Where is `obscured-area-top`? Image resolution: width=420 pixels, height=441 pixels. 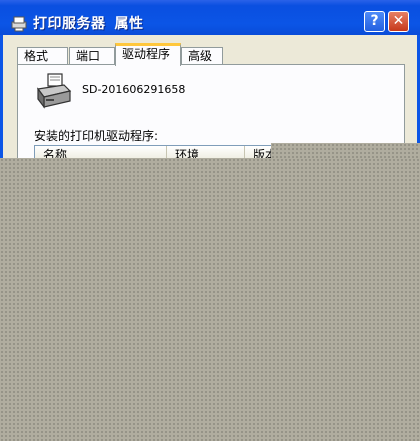
obscured-area-top is located at coordinates (345, 151).